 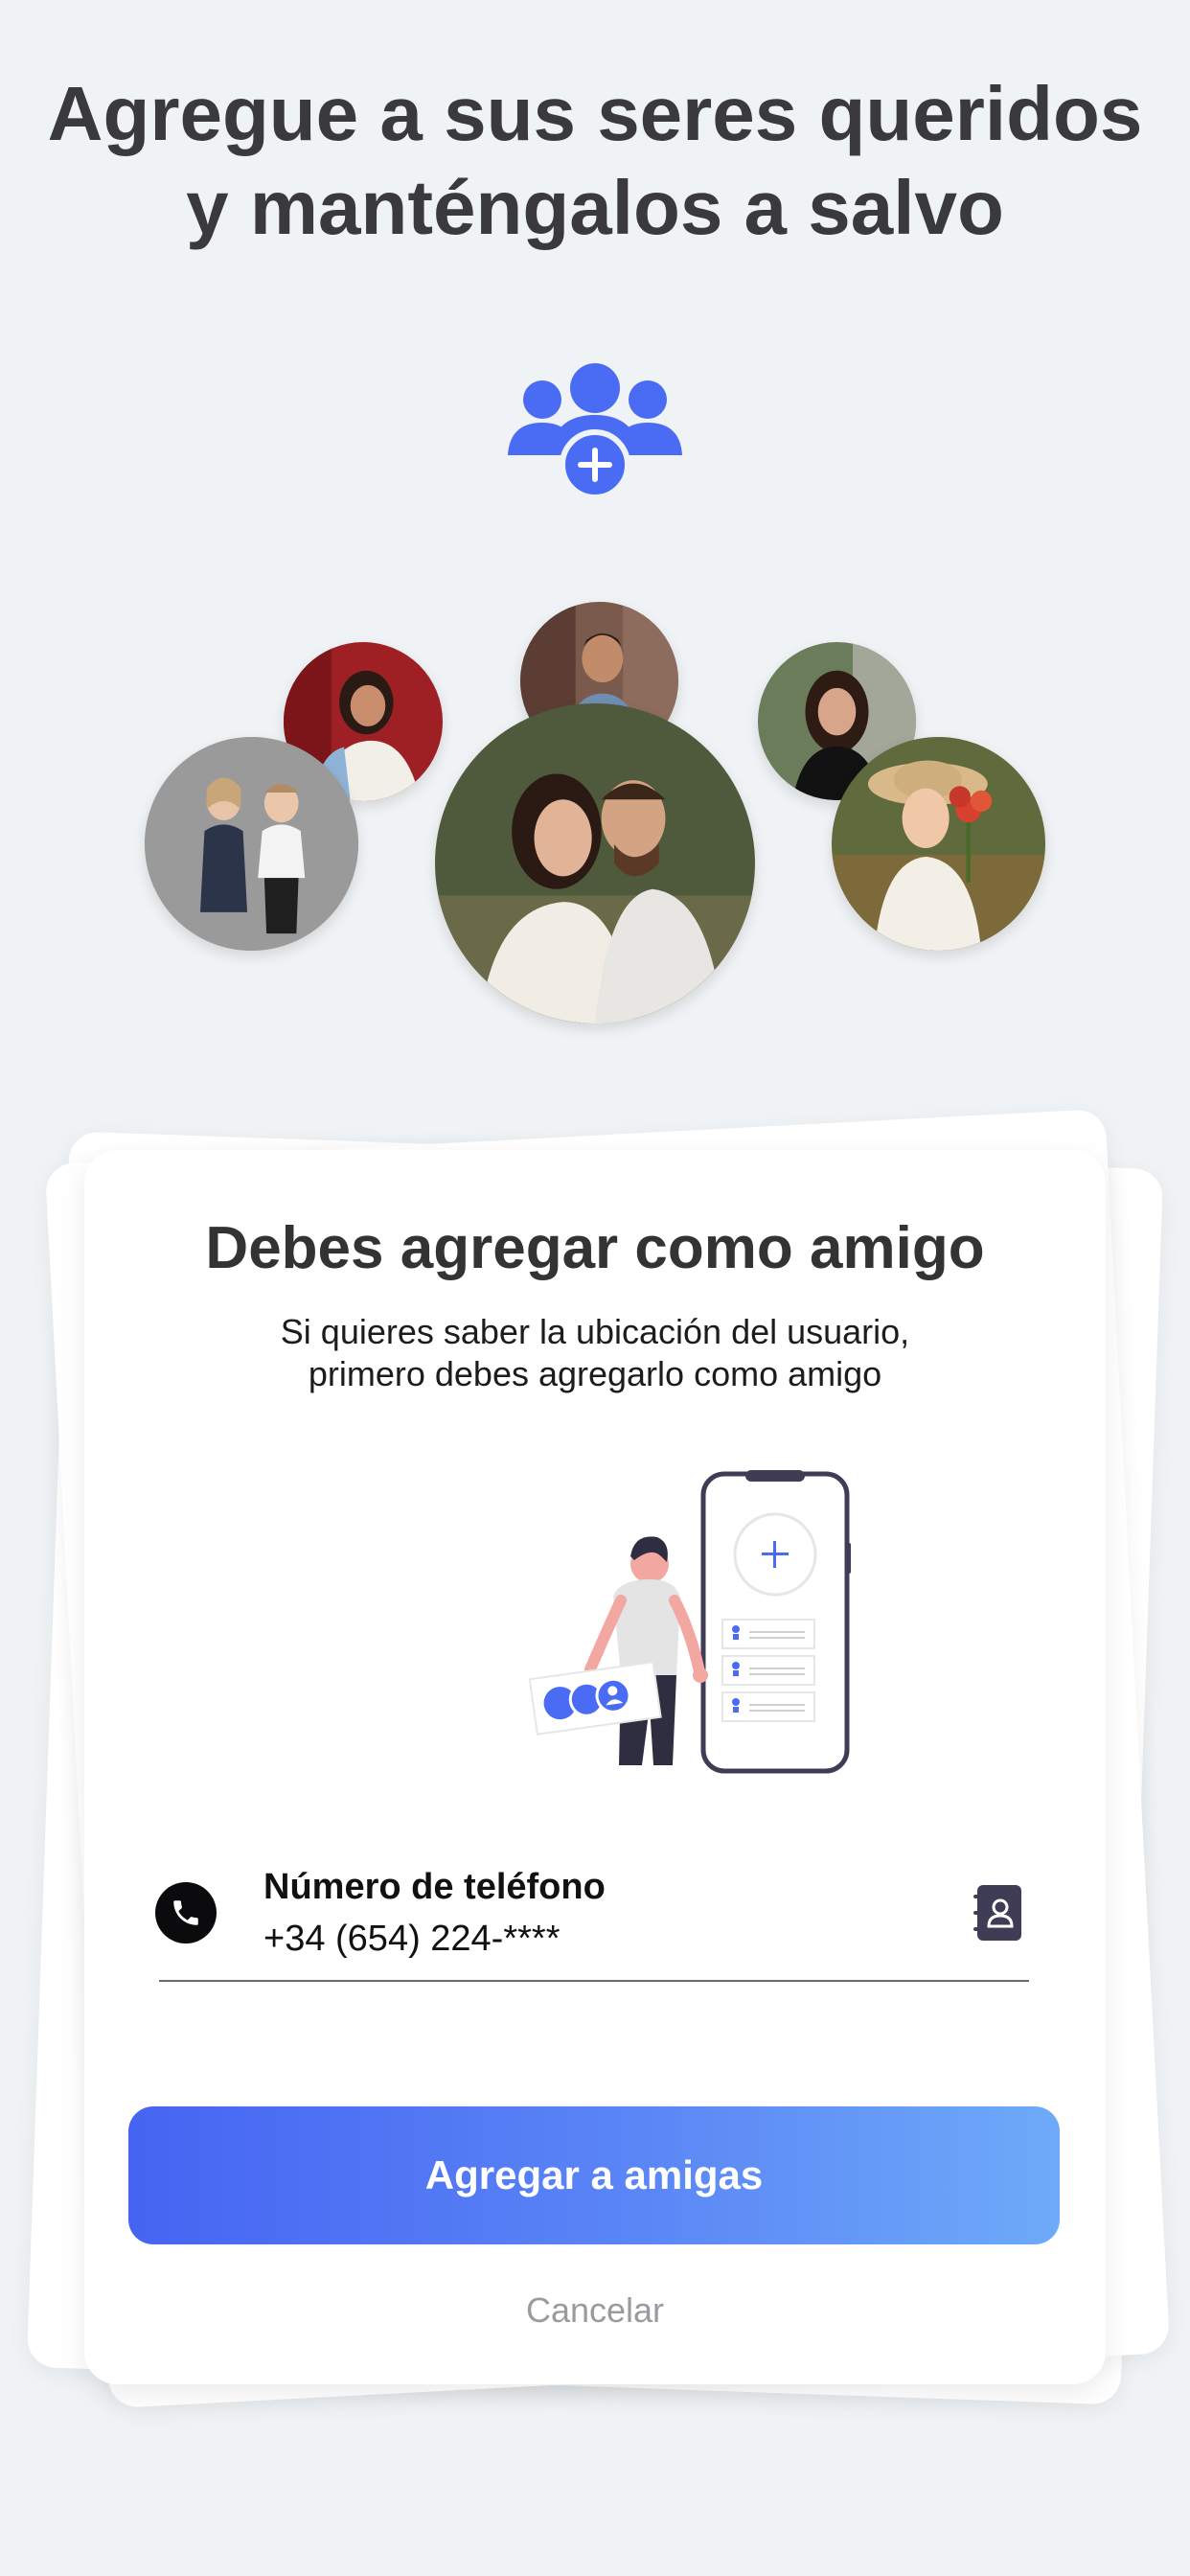 What do you see at coordinates (595, 114) in the screenshot?
I see `page-title-line-1: Agregue a sus seres queridos` at bounding box center [595, 114].